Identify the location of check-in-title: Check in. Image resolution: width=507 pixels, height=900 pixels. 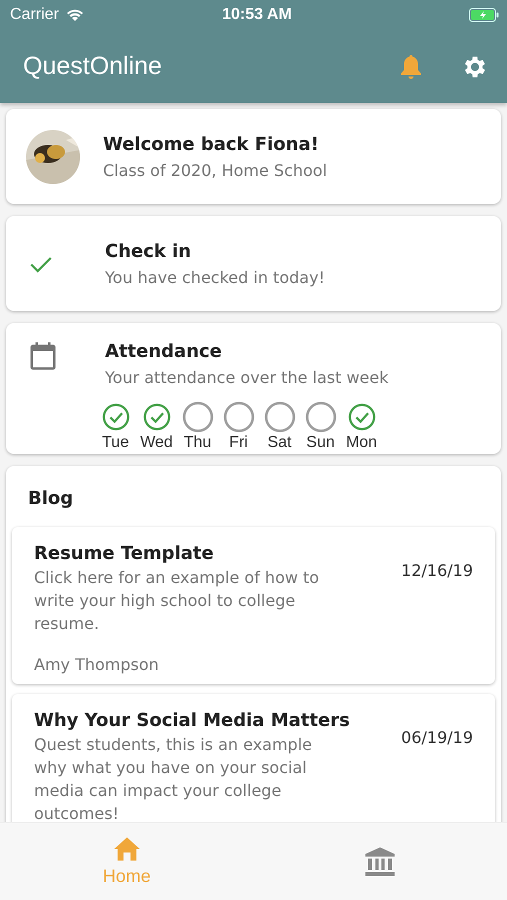
(148, 251).